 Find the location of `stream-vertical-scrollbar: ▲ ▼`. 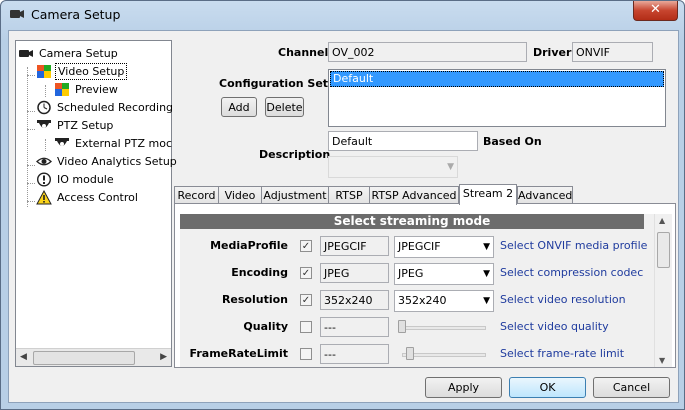

stream-vertical-scrollbar: ▲ ▼ is located at coordinates (663, 290).